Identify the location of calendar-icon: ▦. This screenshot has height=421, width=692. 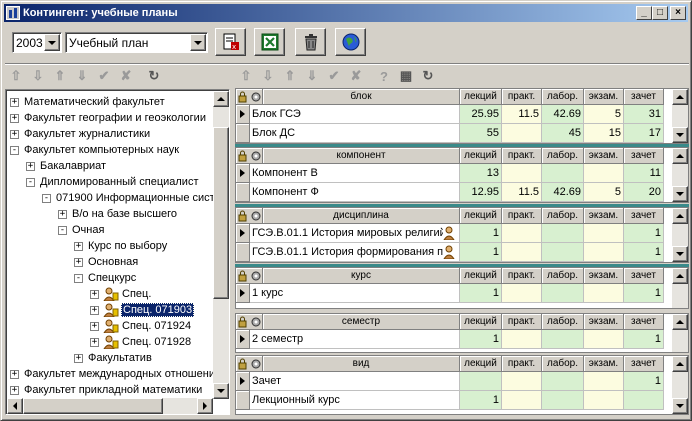
(406, 76).